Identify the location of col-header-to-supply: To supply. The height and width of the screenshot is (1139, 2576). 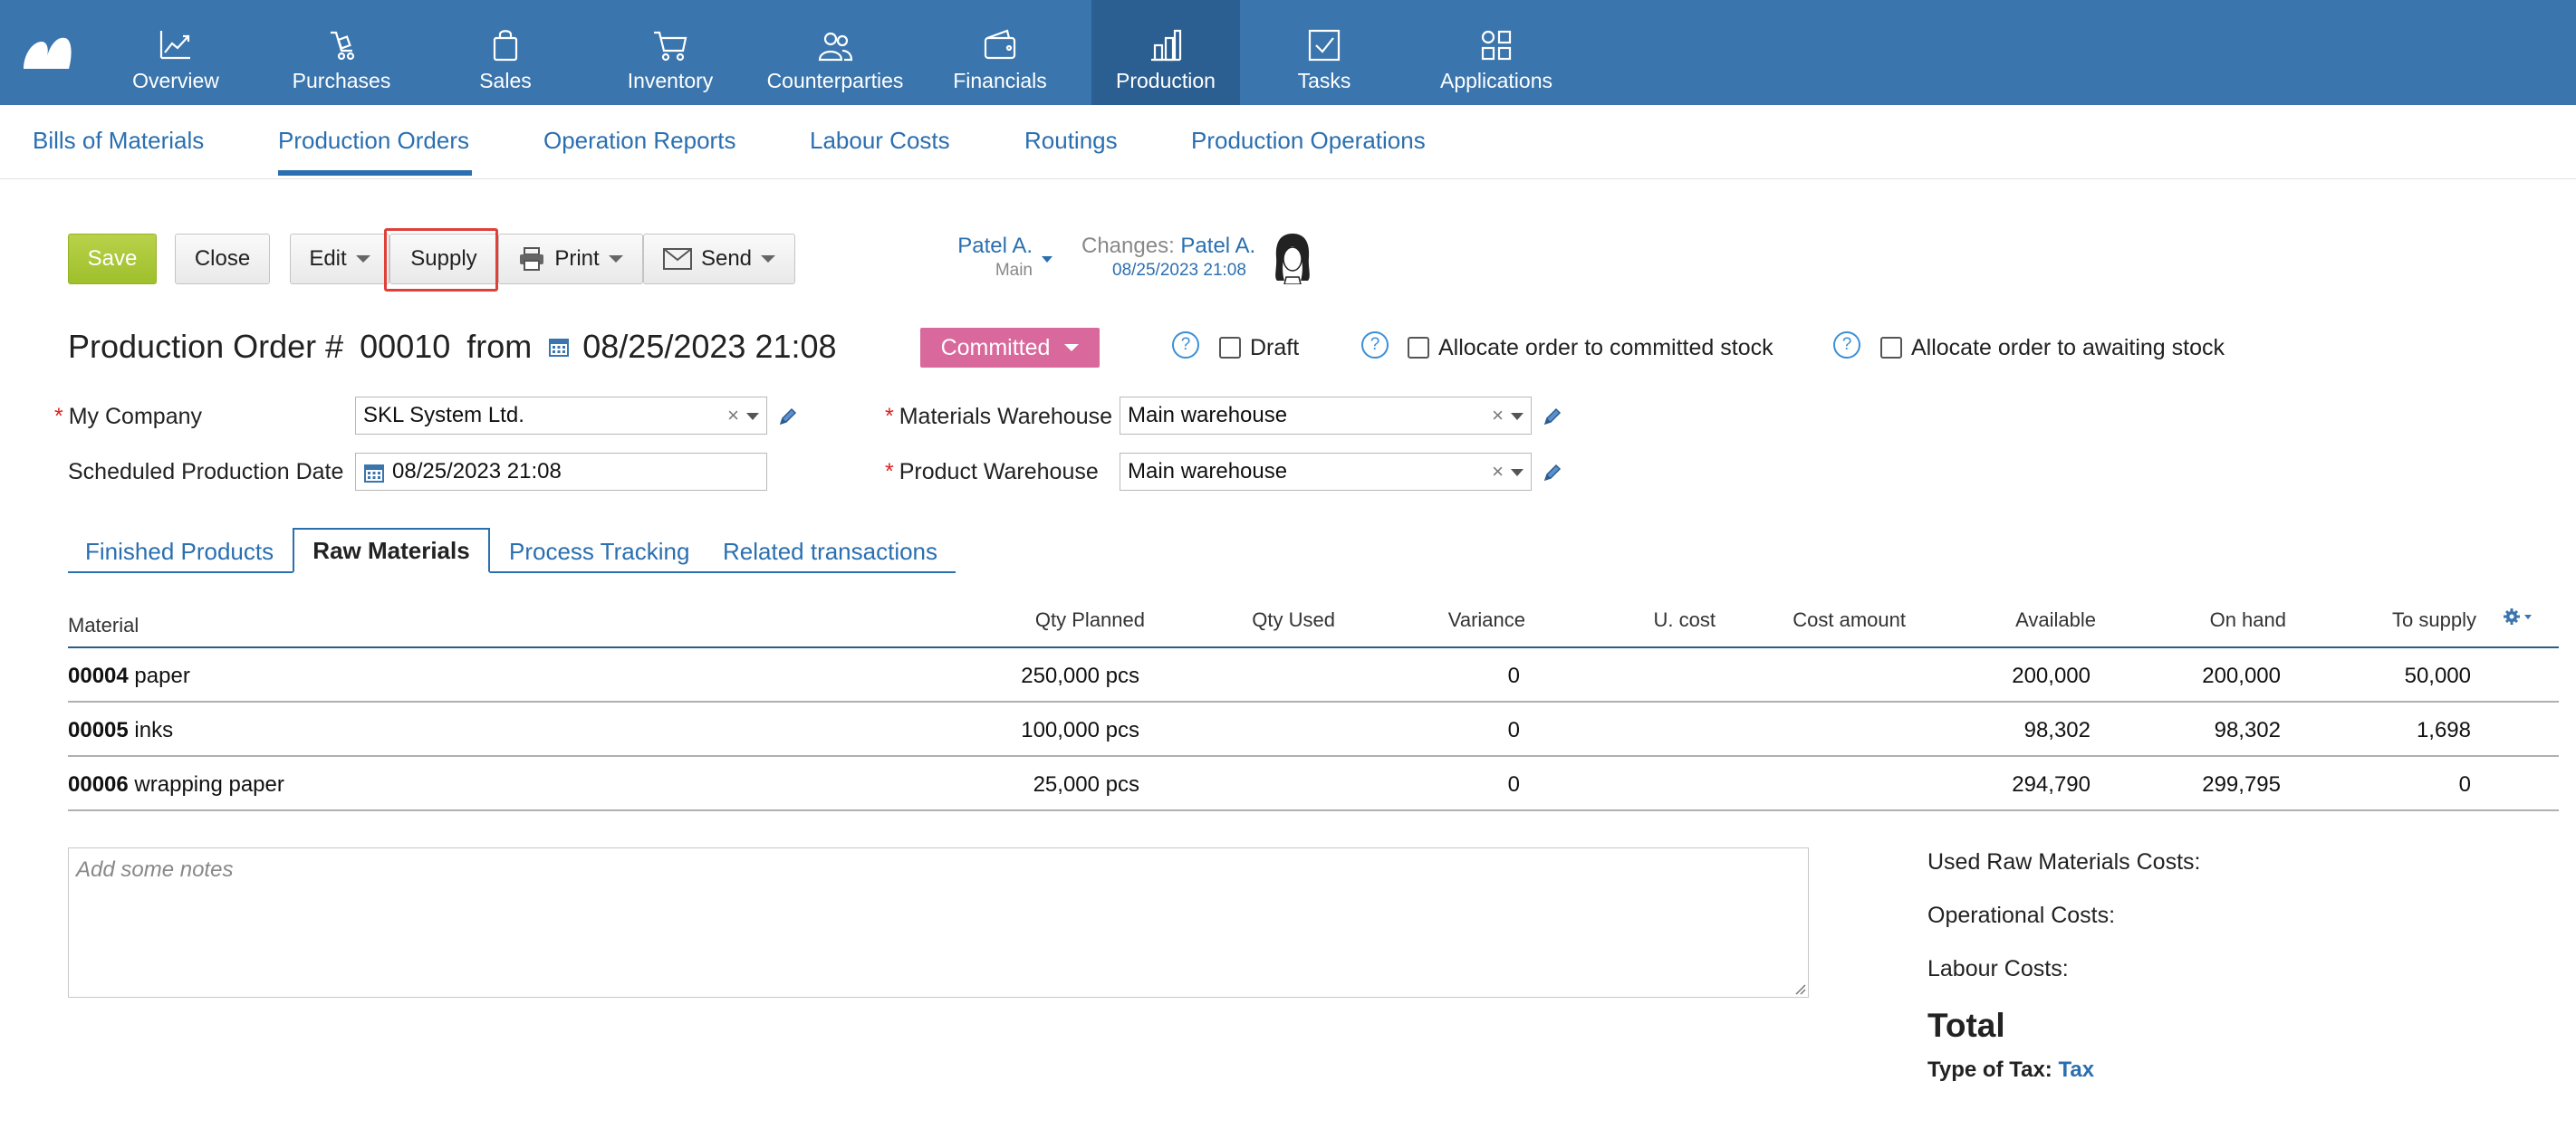
(2385, 620).